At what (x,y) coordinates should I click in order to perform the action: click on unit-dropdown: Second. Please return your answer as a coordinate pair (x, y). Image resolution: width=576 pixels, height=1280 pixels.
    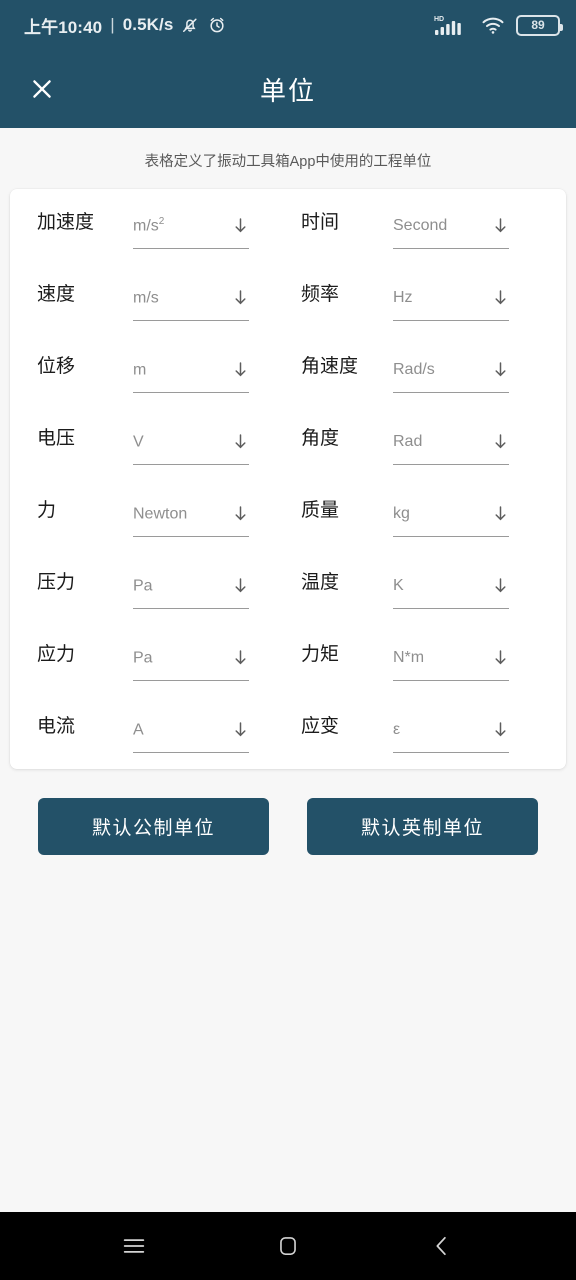
    Looking at the image, I should click on (451, 227).